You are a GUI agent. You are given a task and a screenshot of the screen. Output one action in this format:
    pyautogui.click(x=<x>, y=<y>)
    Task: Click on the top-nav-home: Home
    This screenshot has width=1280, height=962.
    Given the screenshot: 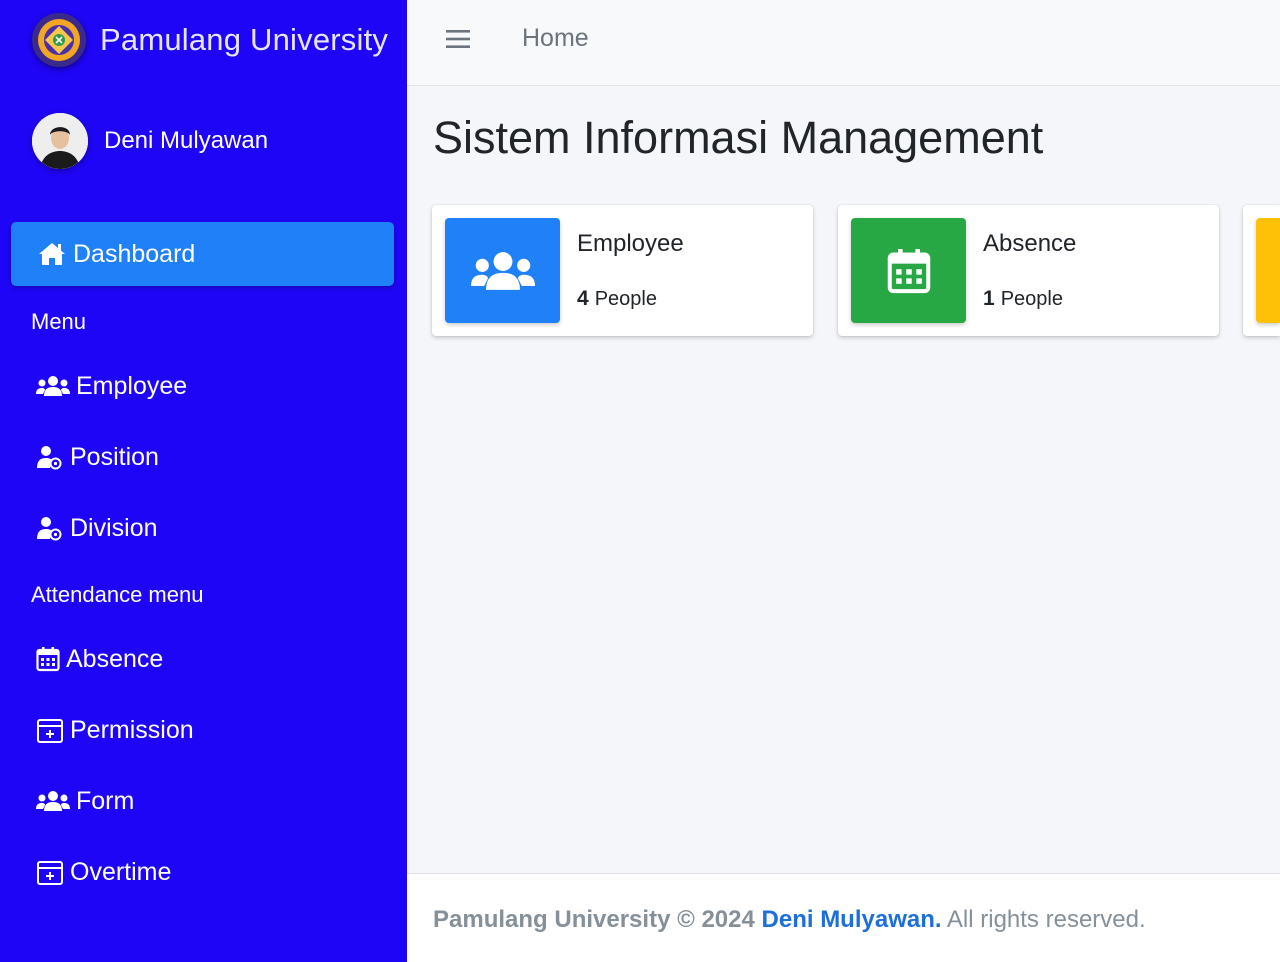 What is the action you would take?
    pyautogui.click(x=555, y=38)
    